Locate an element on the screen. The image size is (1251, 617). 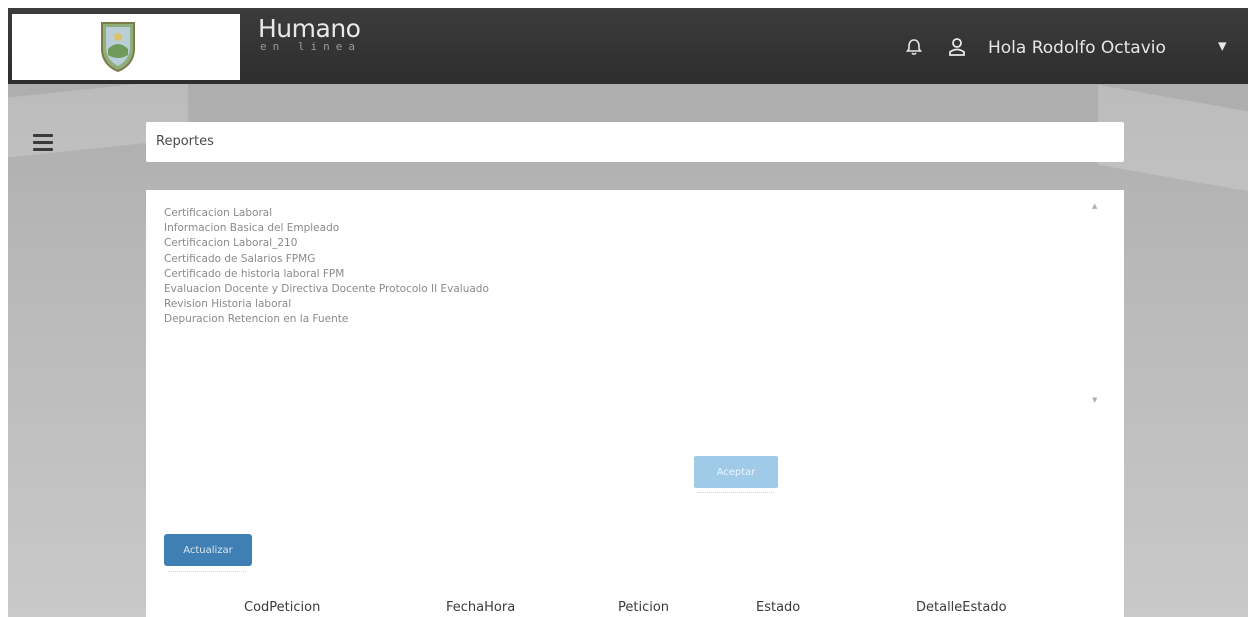
top-bar: Humano en linea Hola Rodolfo Octavio ▾ is located at coordinates (628, 46).